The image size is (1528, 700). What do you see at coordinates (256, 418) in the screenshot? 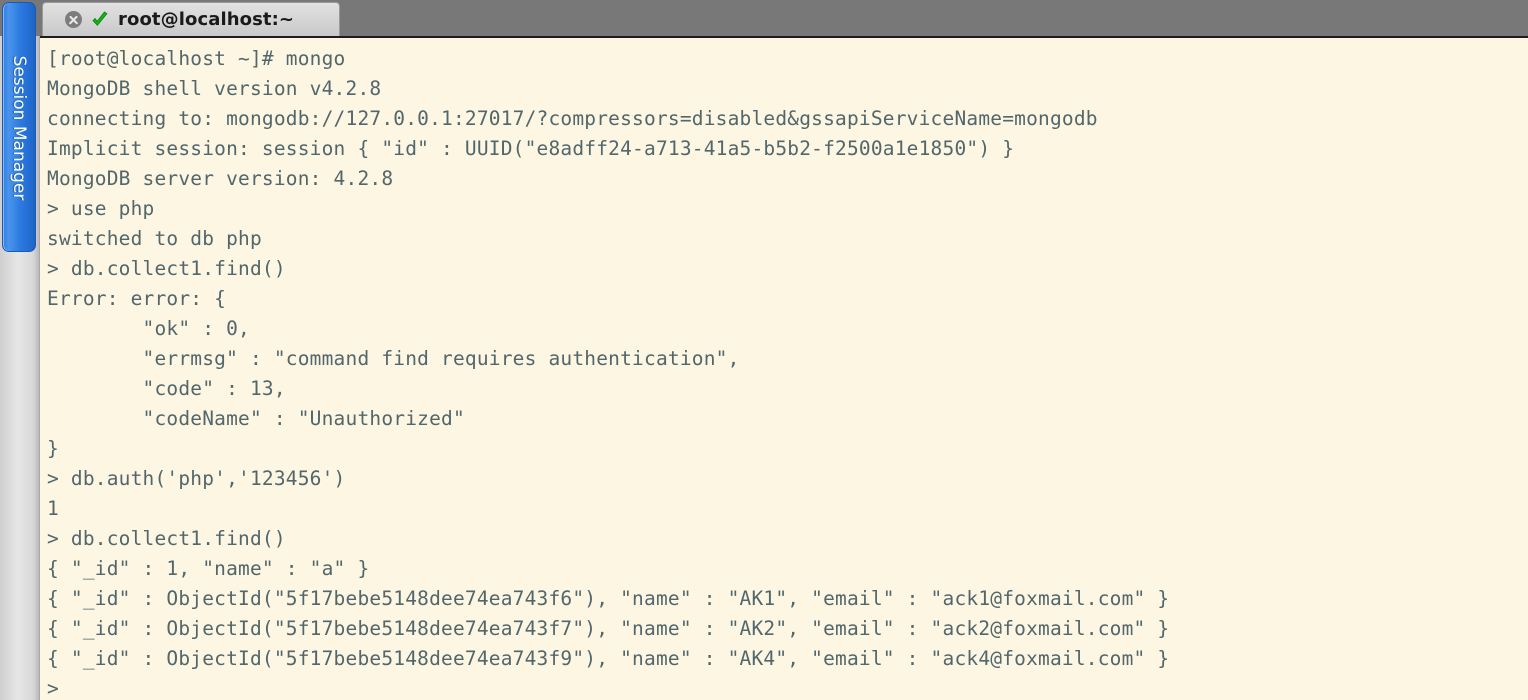
I see `terminal-line: "codeName" : "Unauthorized"` at bounding box center [256, 418].